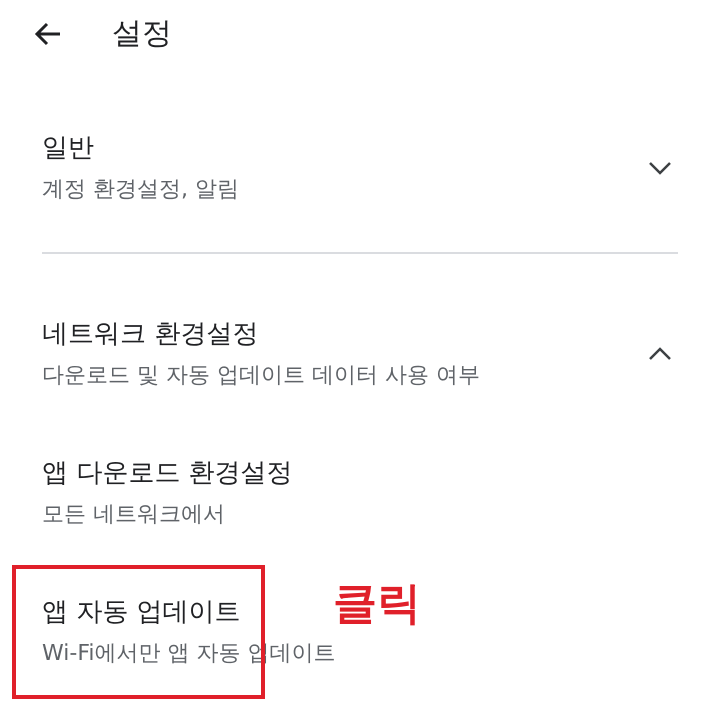 The image size is (720, 711). What do you see at coordinates (261, 376) in the screenshot?
I see `section-subtitle: 다운로드 및 자동 업데이트 데이터 사용 여부` at bounding box center [261, 376].